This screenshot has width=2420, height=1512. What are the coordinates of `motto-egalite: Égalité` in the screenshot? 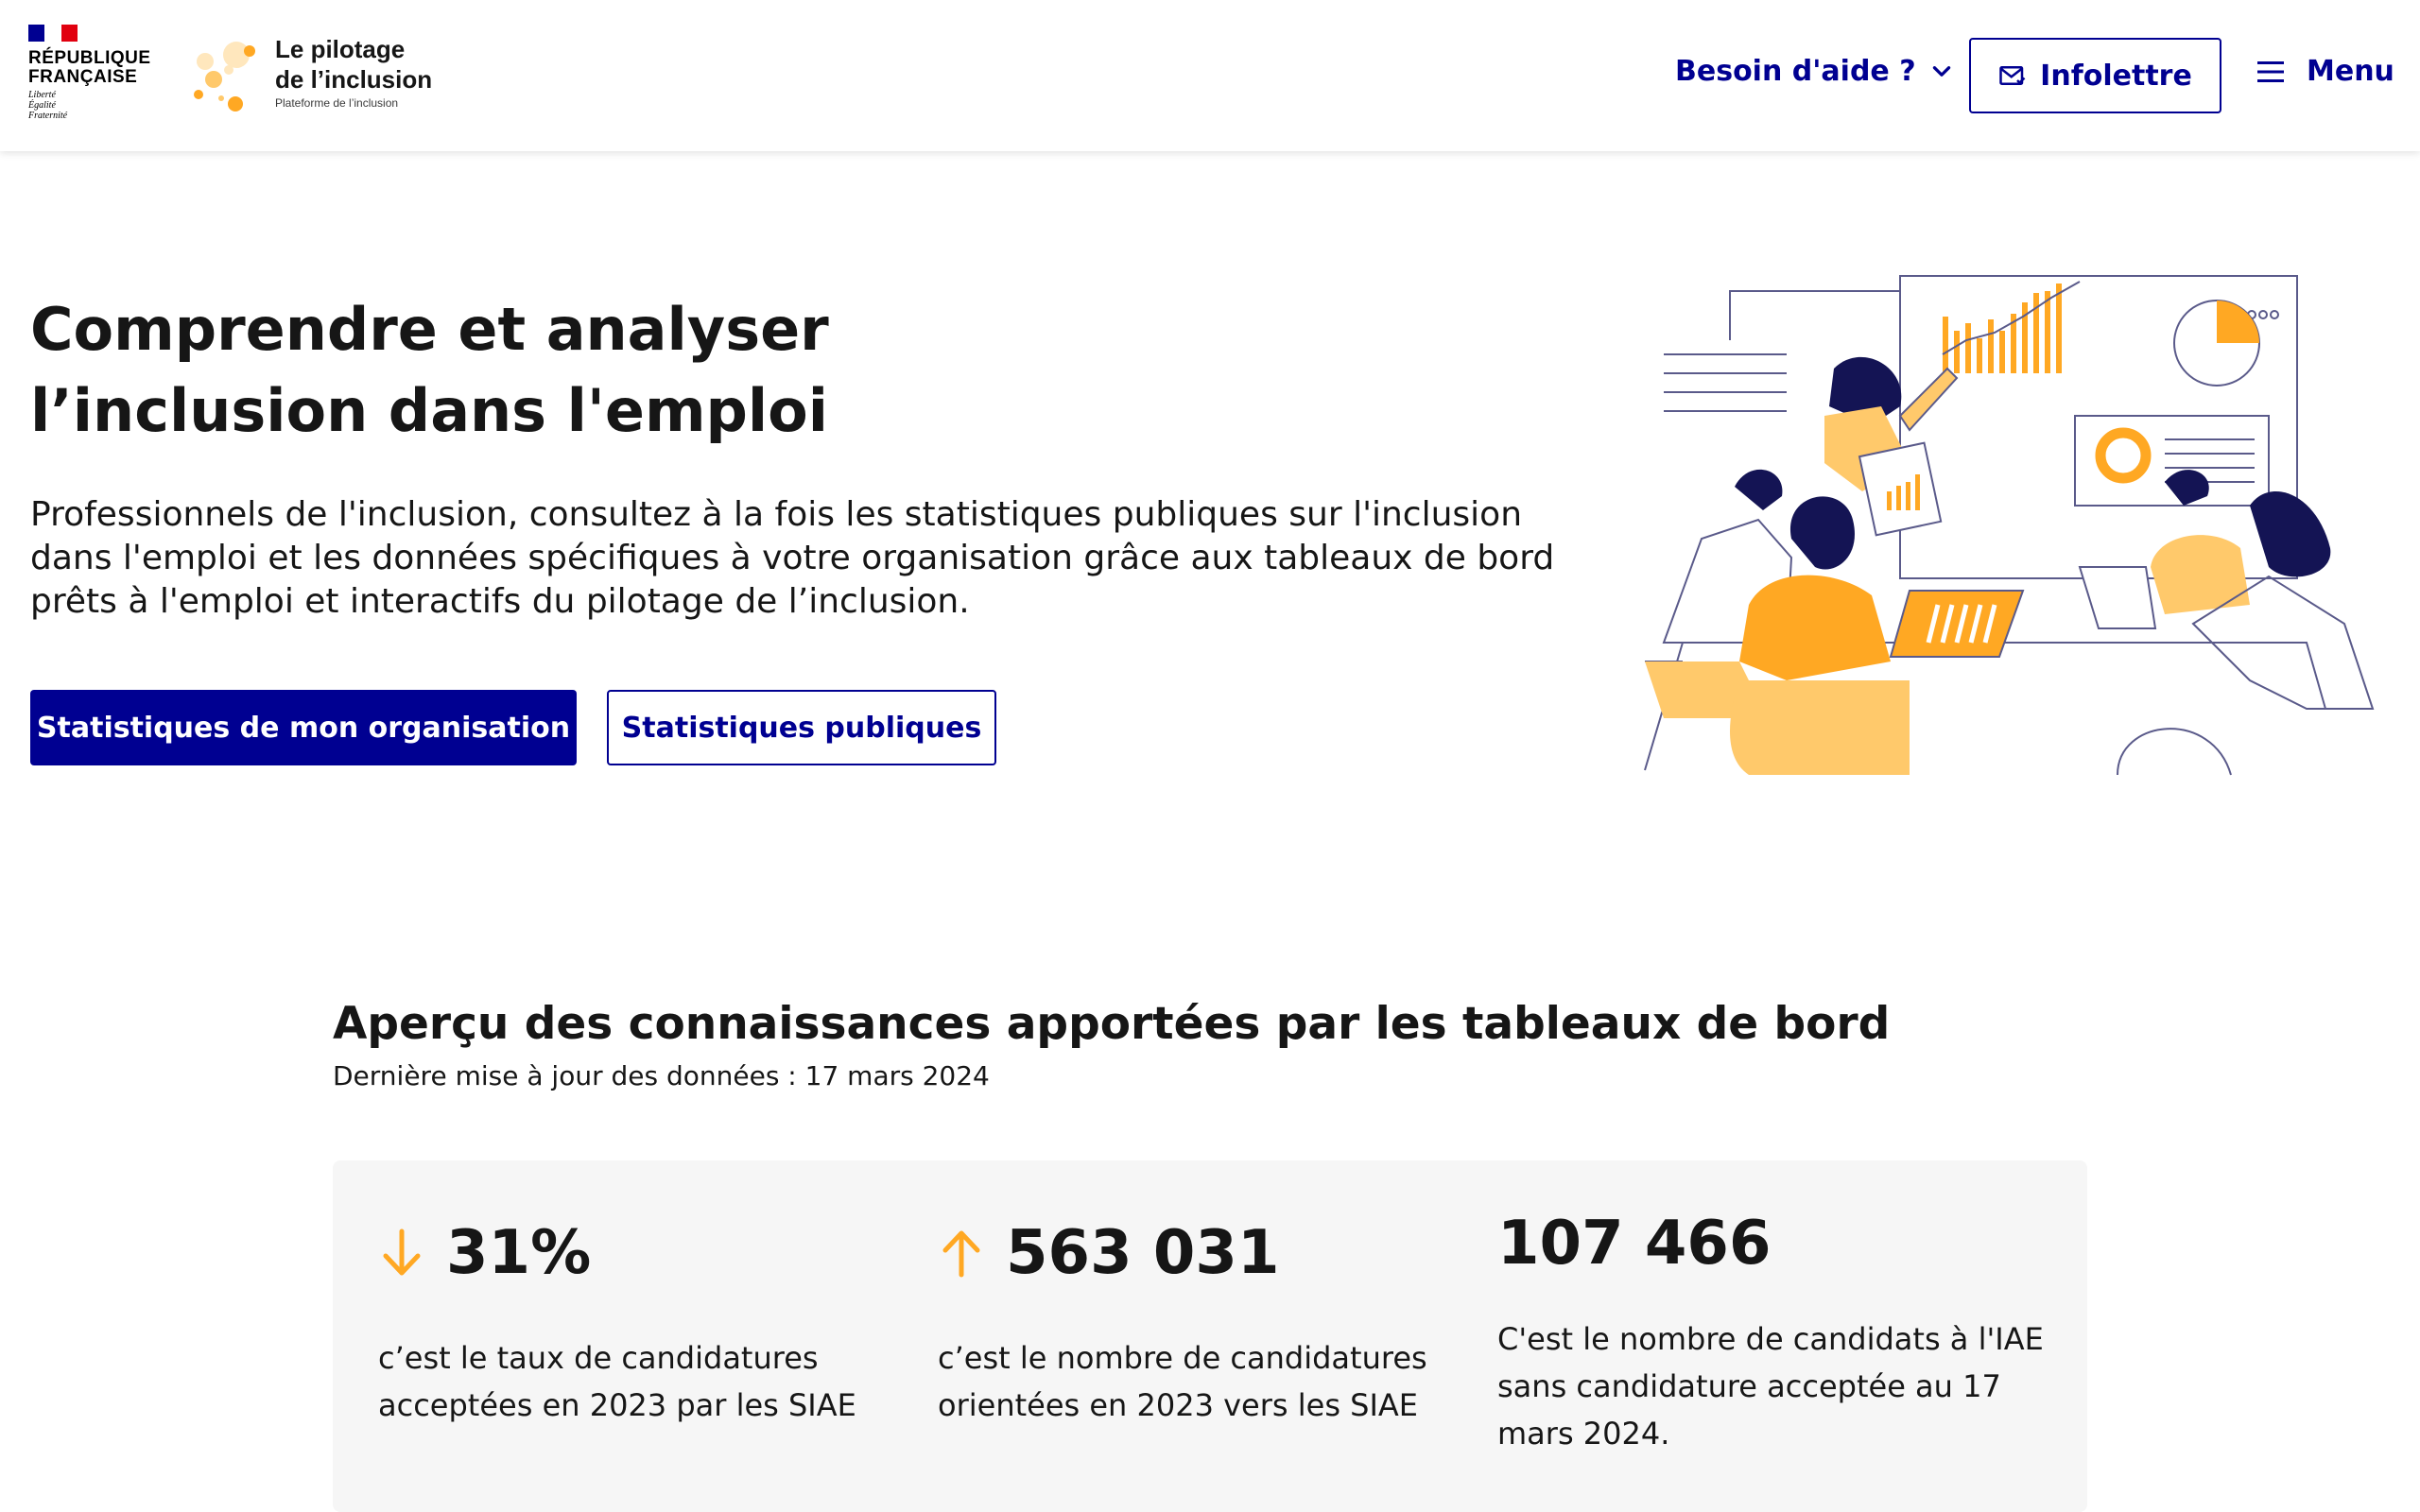 It's located at (42, 105).